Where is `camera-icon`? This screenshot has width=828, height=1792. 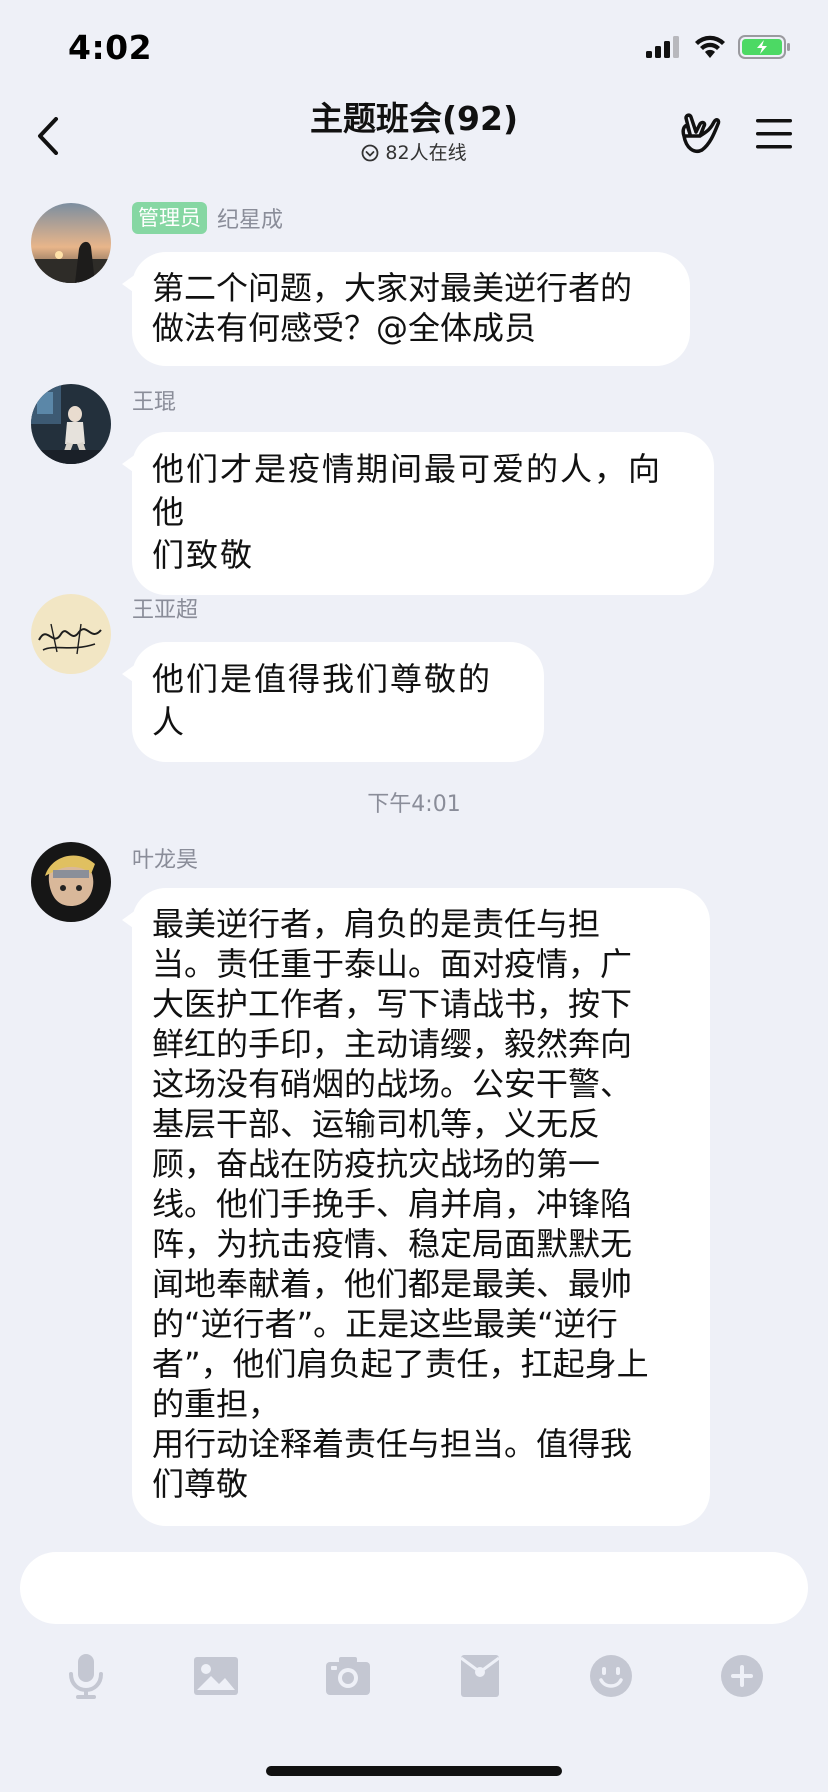
camera-icon is located at coordinates (348, 1676).